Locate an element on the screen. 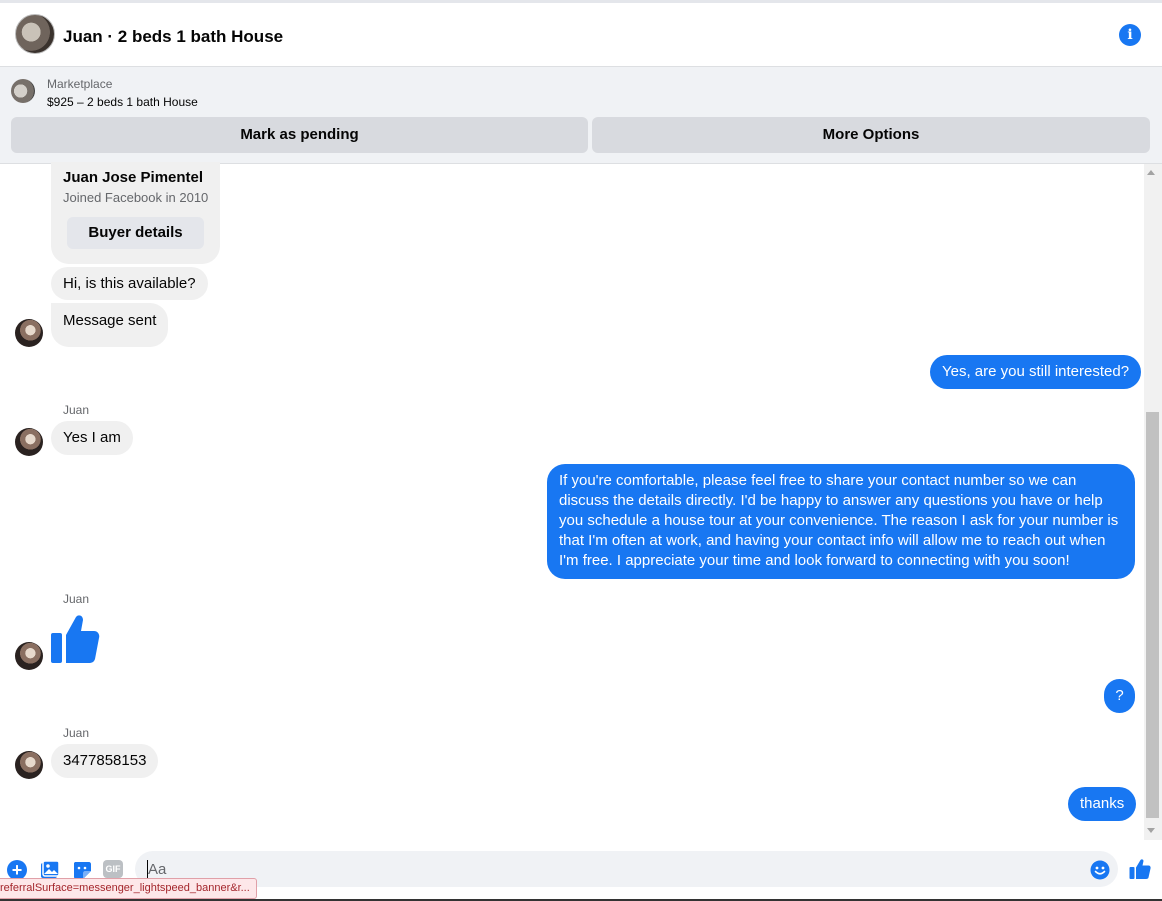 The height and width of the screenshot is (901, 1162). listing-summary: $925 – 2 beds 1 bath House is located at coordinates (122, 102).